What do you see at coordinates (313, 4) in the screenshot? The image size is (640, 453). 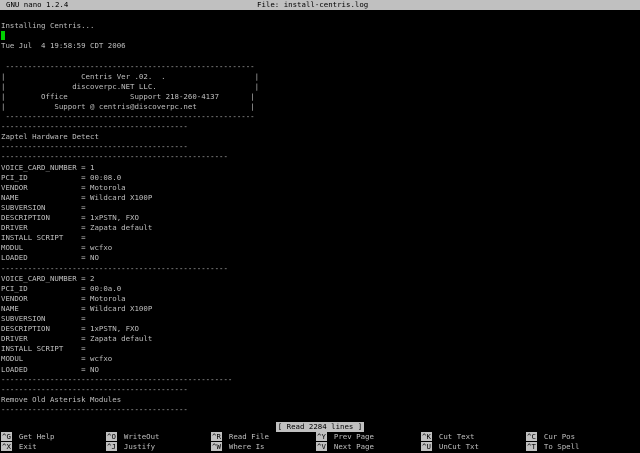 I see `file-name: File: install-centris.log` at bounding box center [313, 4].